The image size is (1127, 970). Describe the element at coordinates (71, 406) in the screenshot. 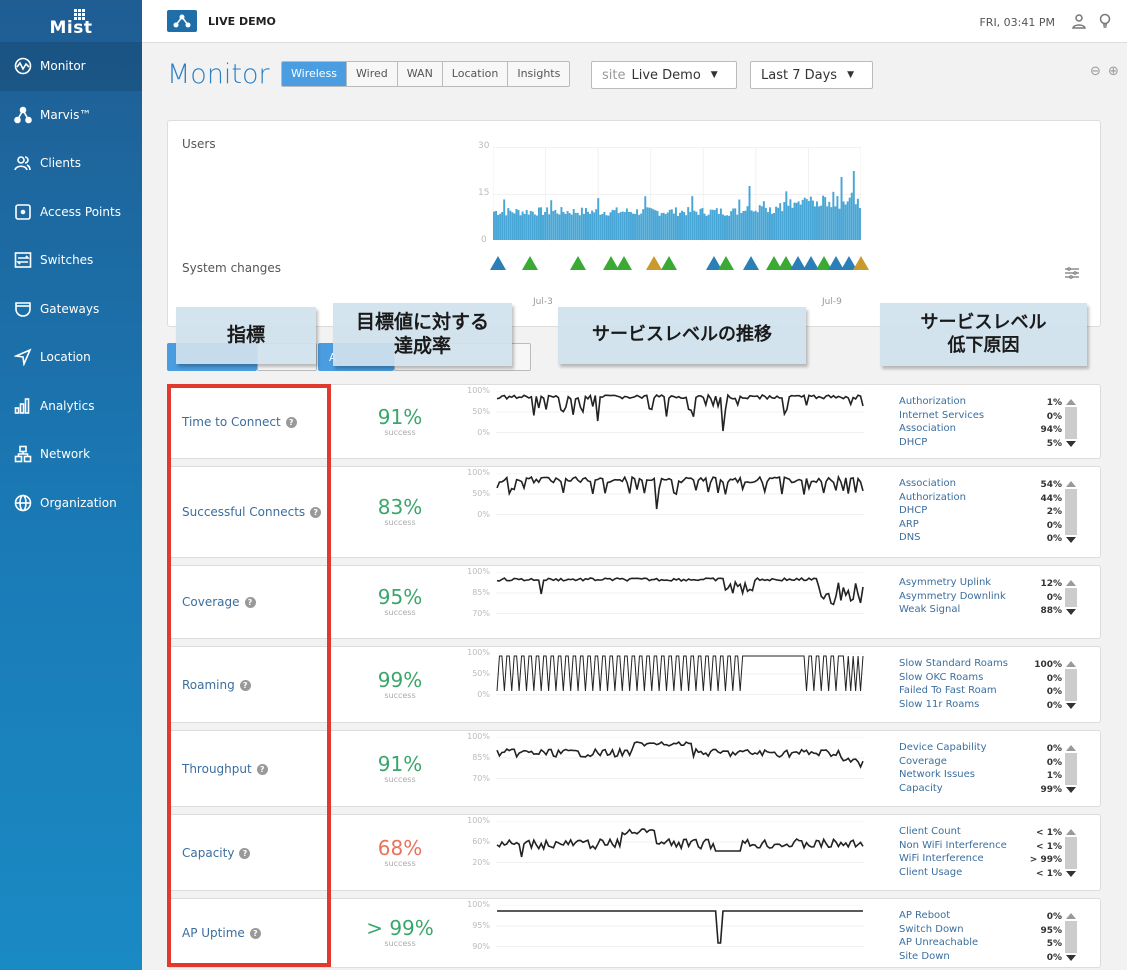

I see `sidebar-item-analytics: Analytics` at that location.